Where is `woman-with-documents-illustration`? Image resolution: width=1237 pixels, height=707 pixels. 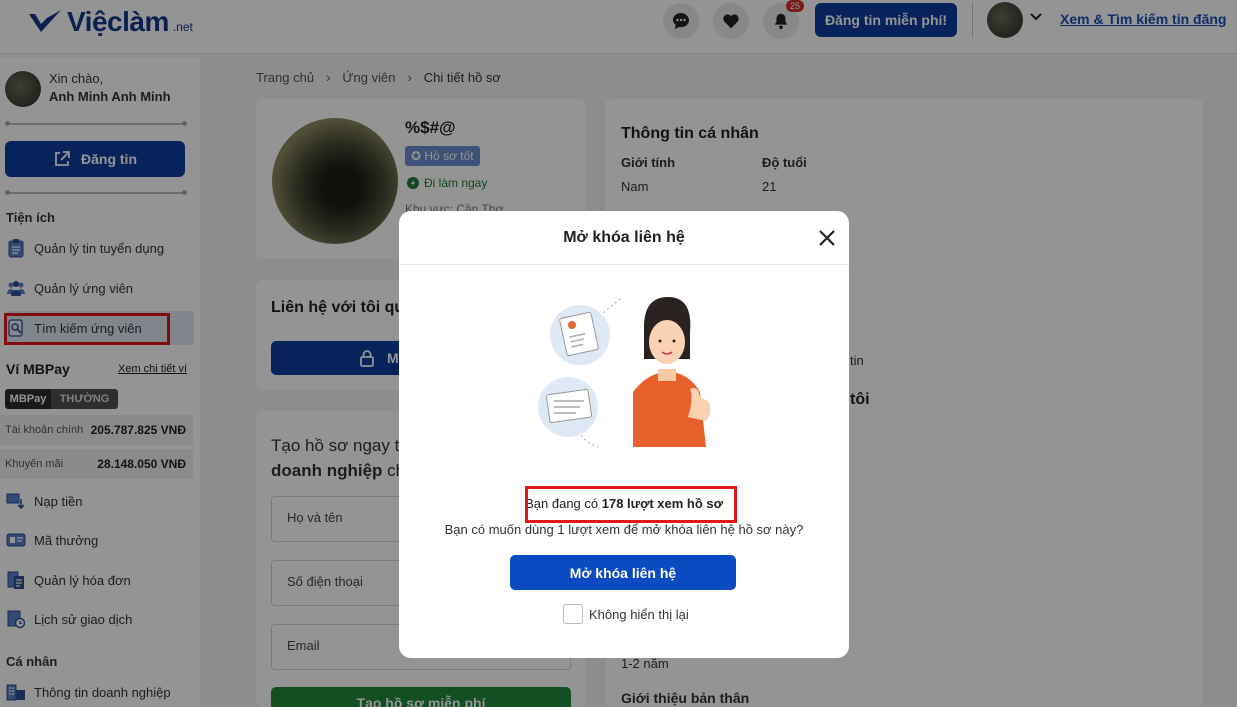
woman-with-documents-illustration is located at coordinates (624, 372).